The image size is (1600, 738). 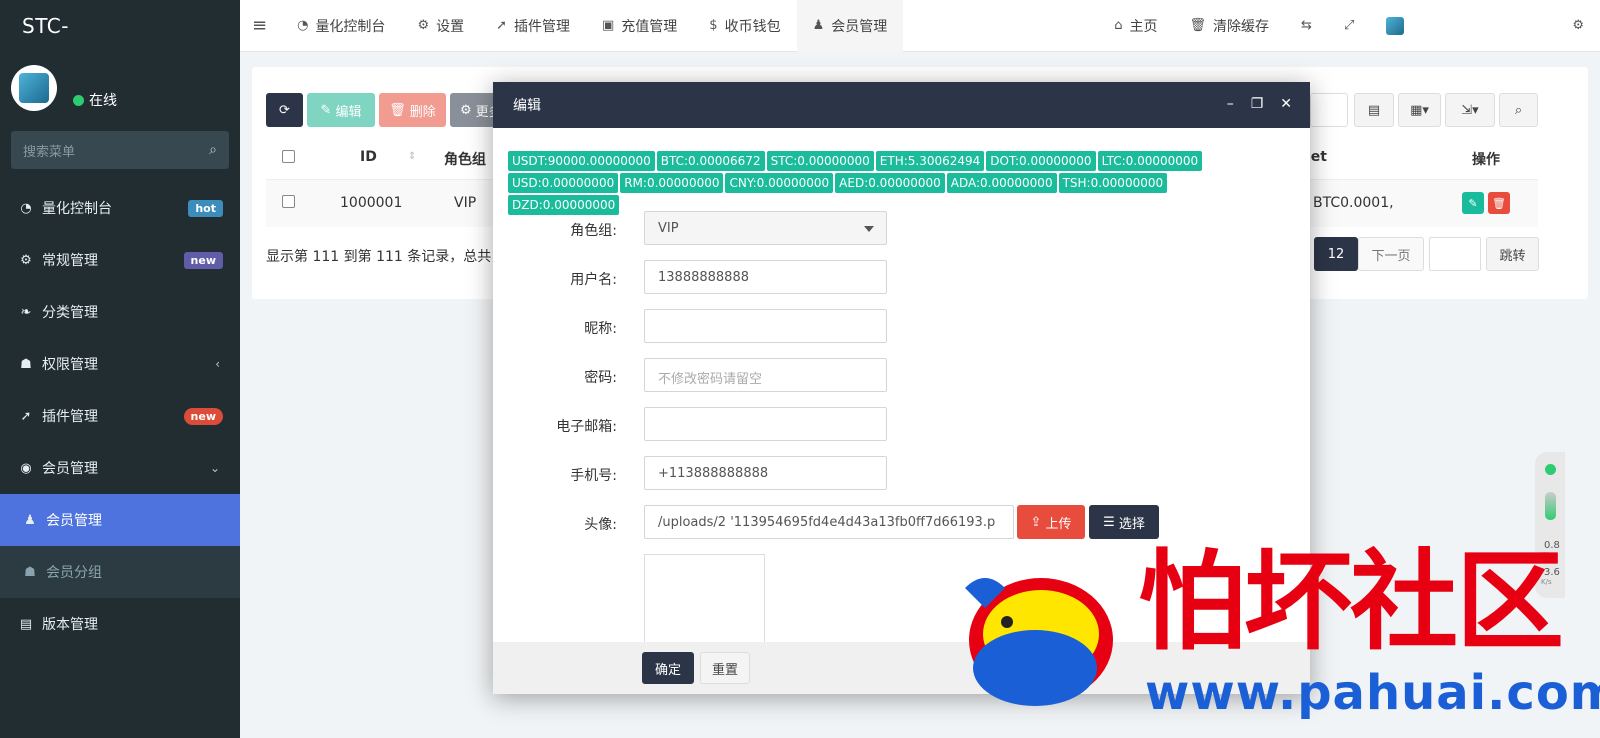 I want to click on row-delete-button: 🗑, so click(x=1499, y=203).